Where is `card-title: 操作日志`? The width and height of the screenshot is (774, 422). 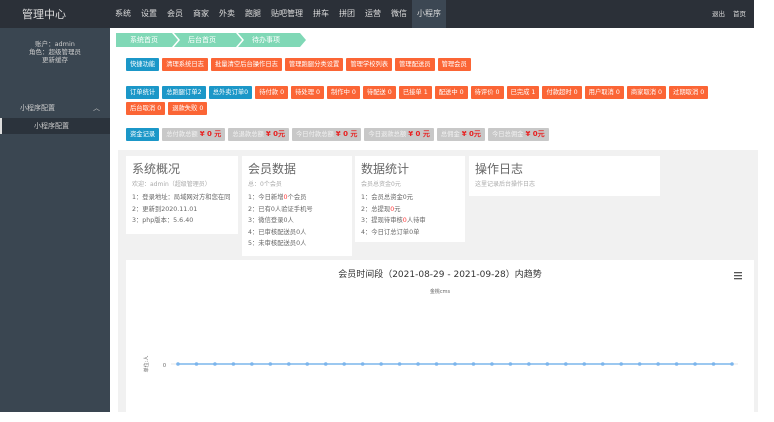 card-title: 操作日志 is located at coordinates (499, 169).